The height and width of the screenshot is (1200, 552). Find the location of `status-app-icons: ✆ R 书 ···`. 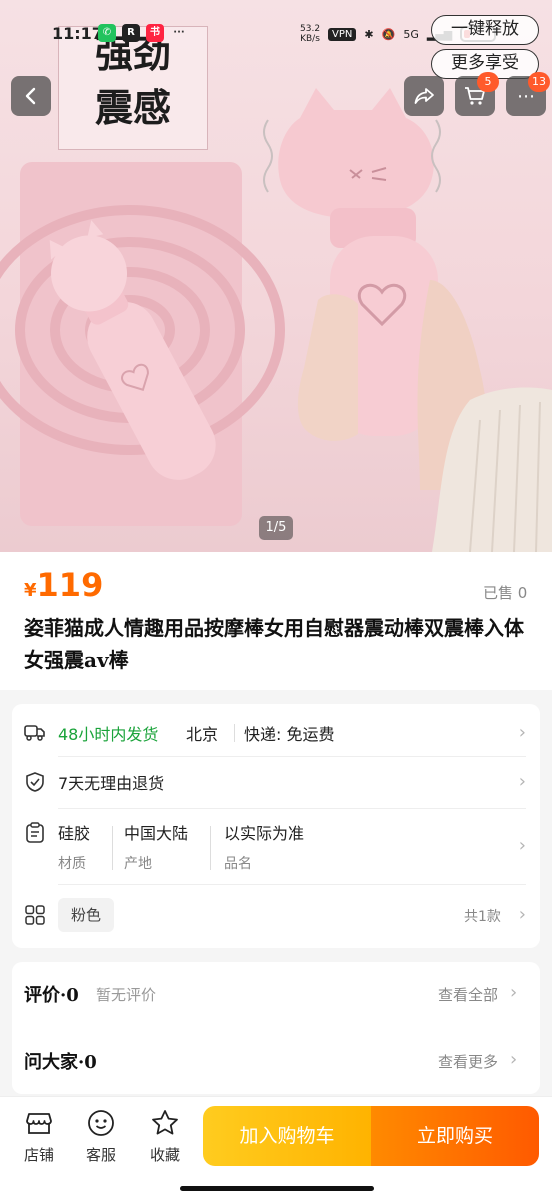

status-app-icons: ✆ R 书 ··· is located at coordinates (143, 33).